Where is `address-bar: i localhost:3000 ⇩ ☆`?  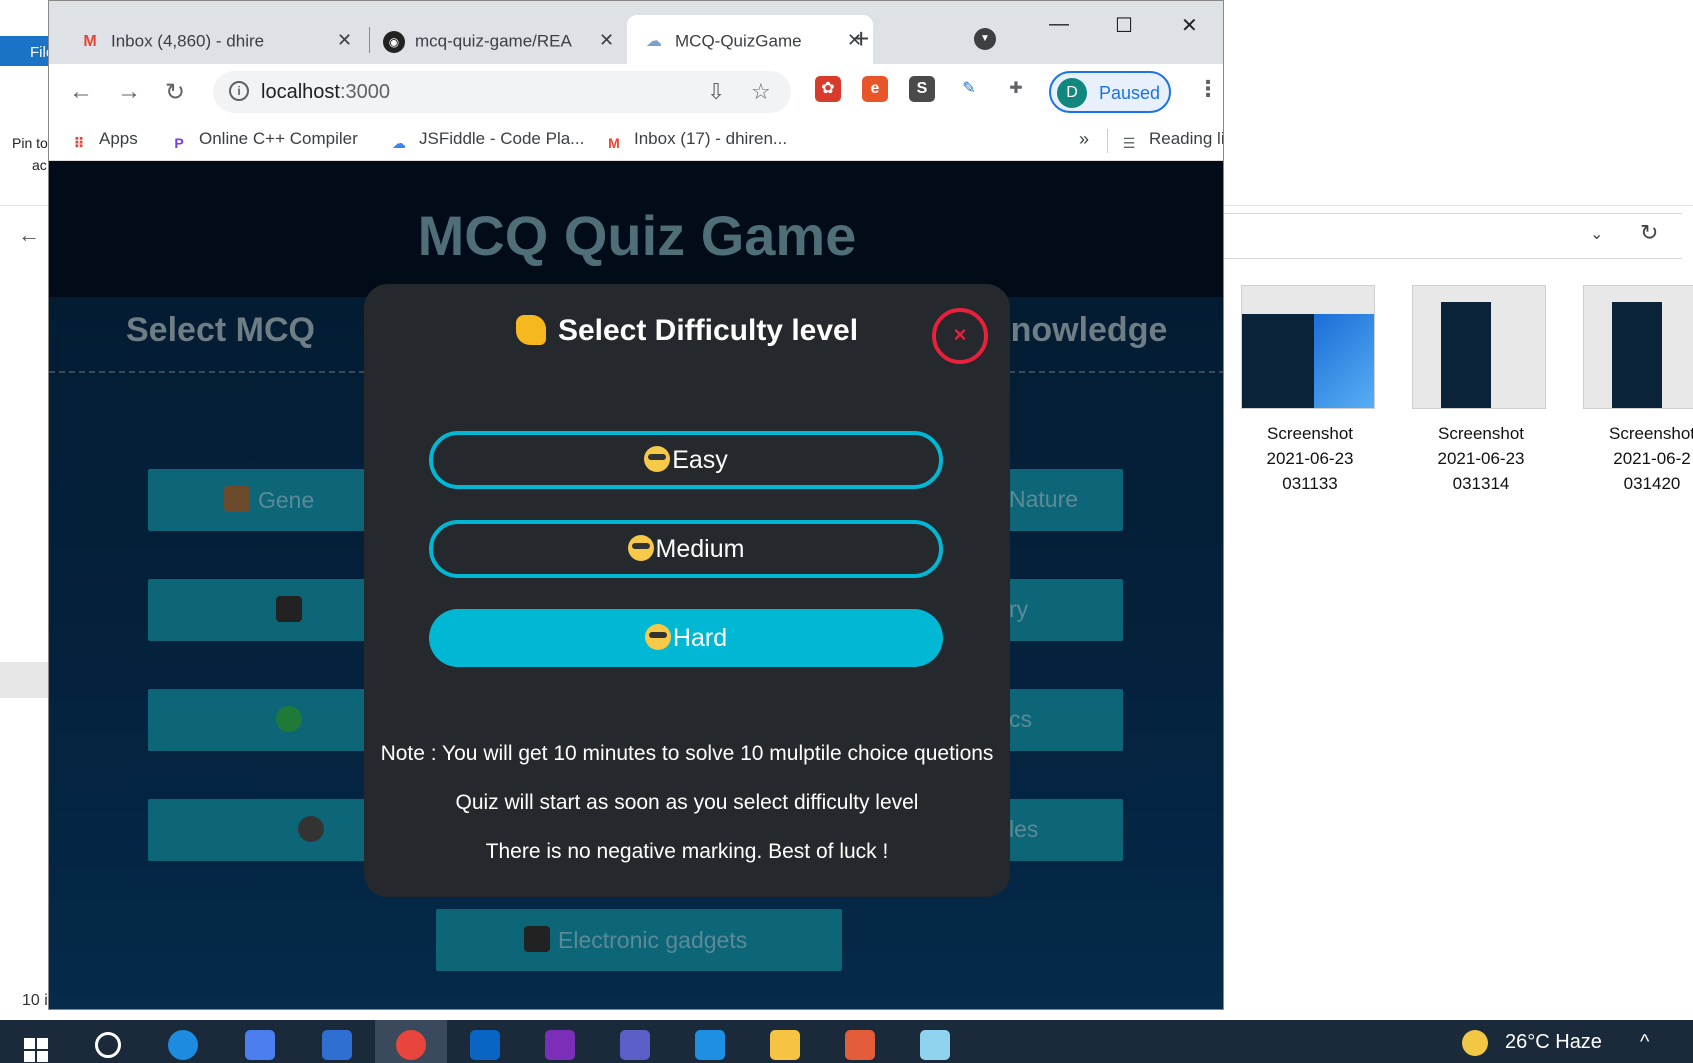 address-bar: i localhost:3000 ⇩ ☆ is located at coordinates (502, 92).